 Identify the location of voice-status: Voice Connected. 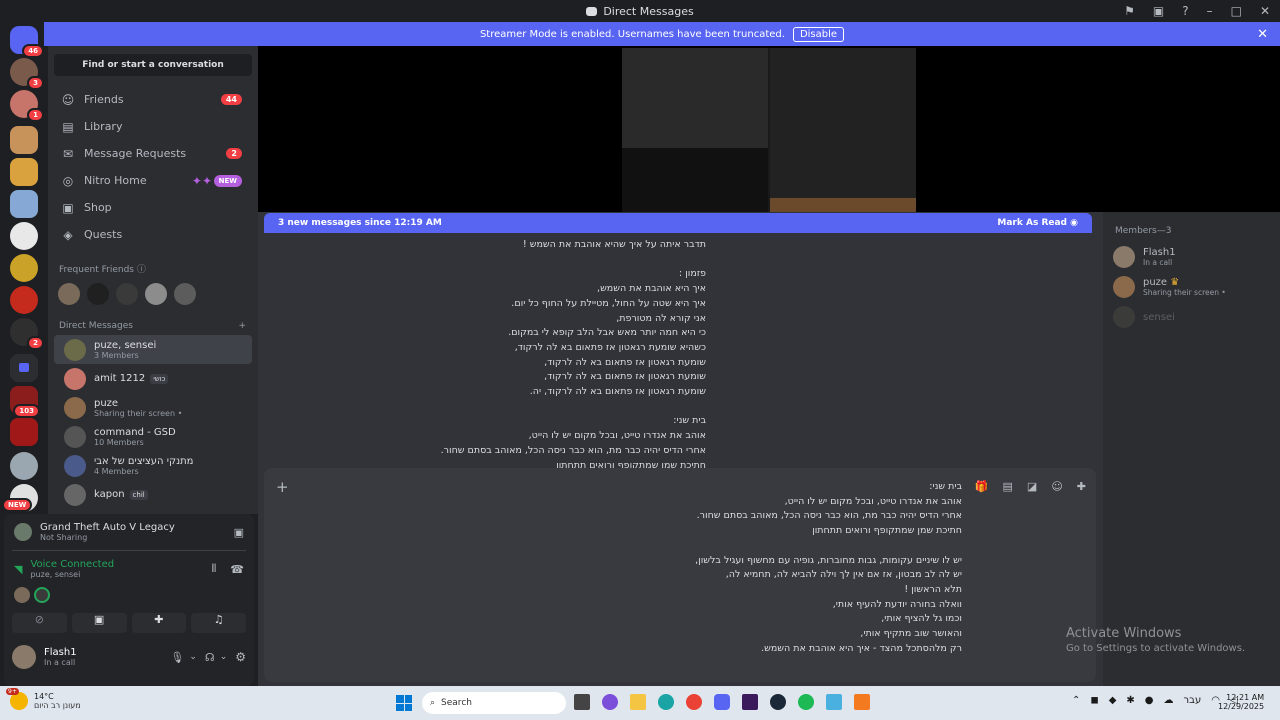
(72, 564).